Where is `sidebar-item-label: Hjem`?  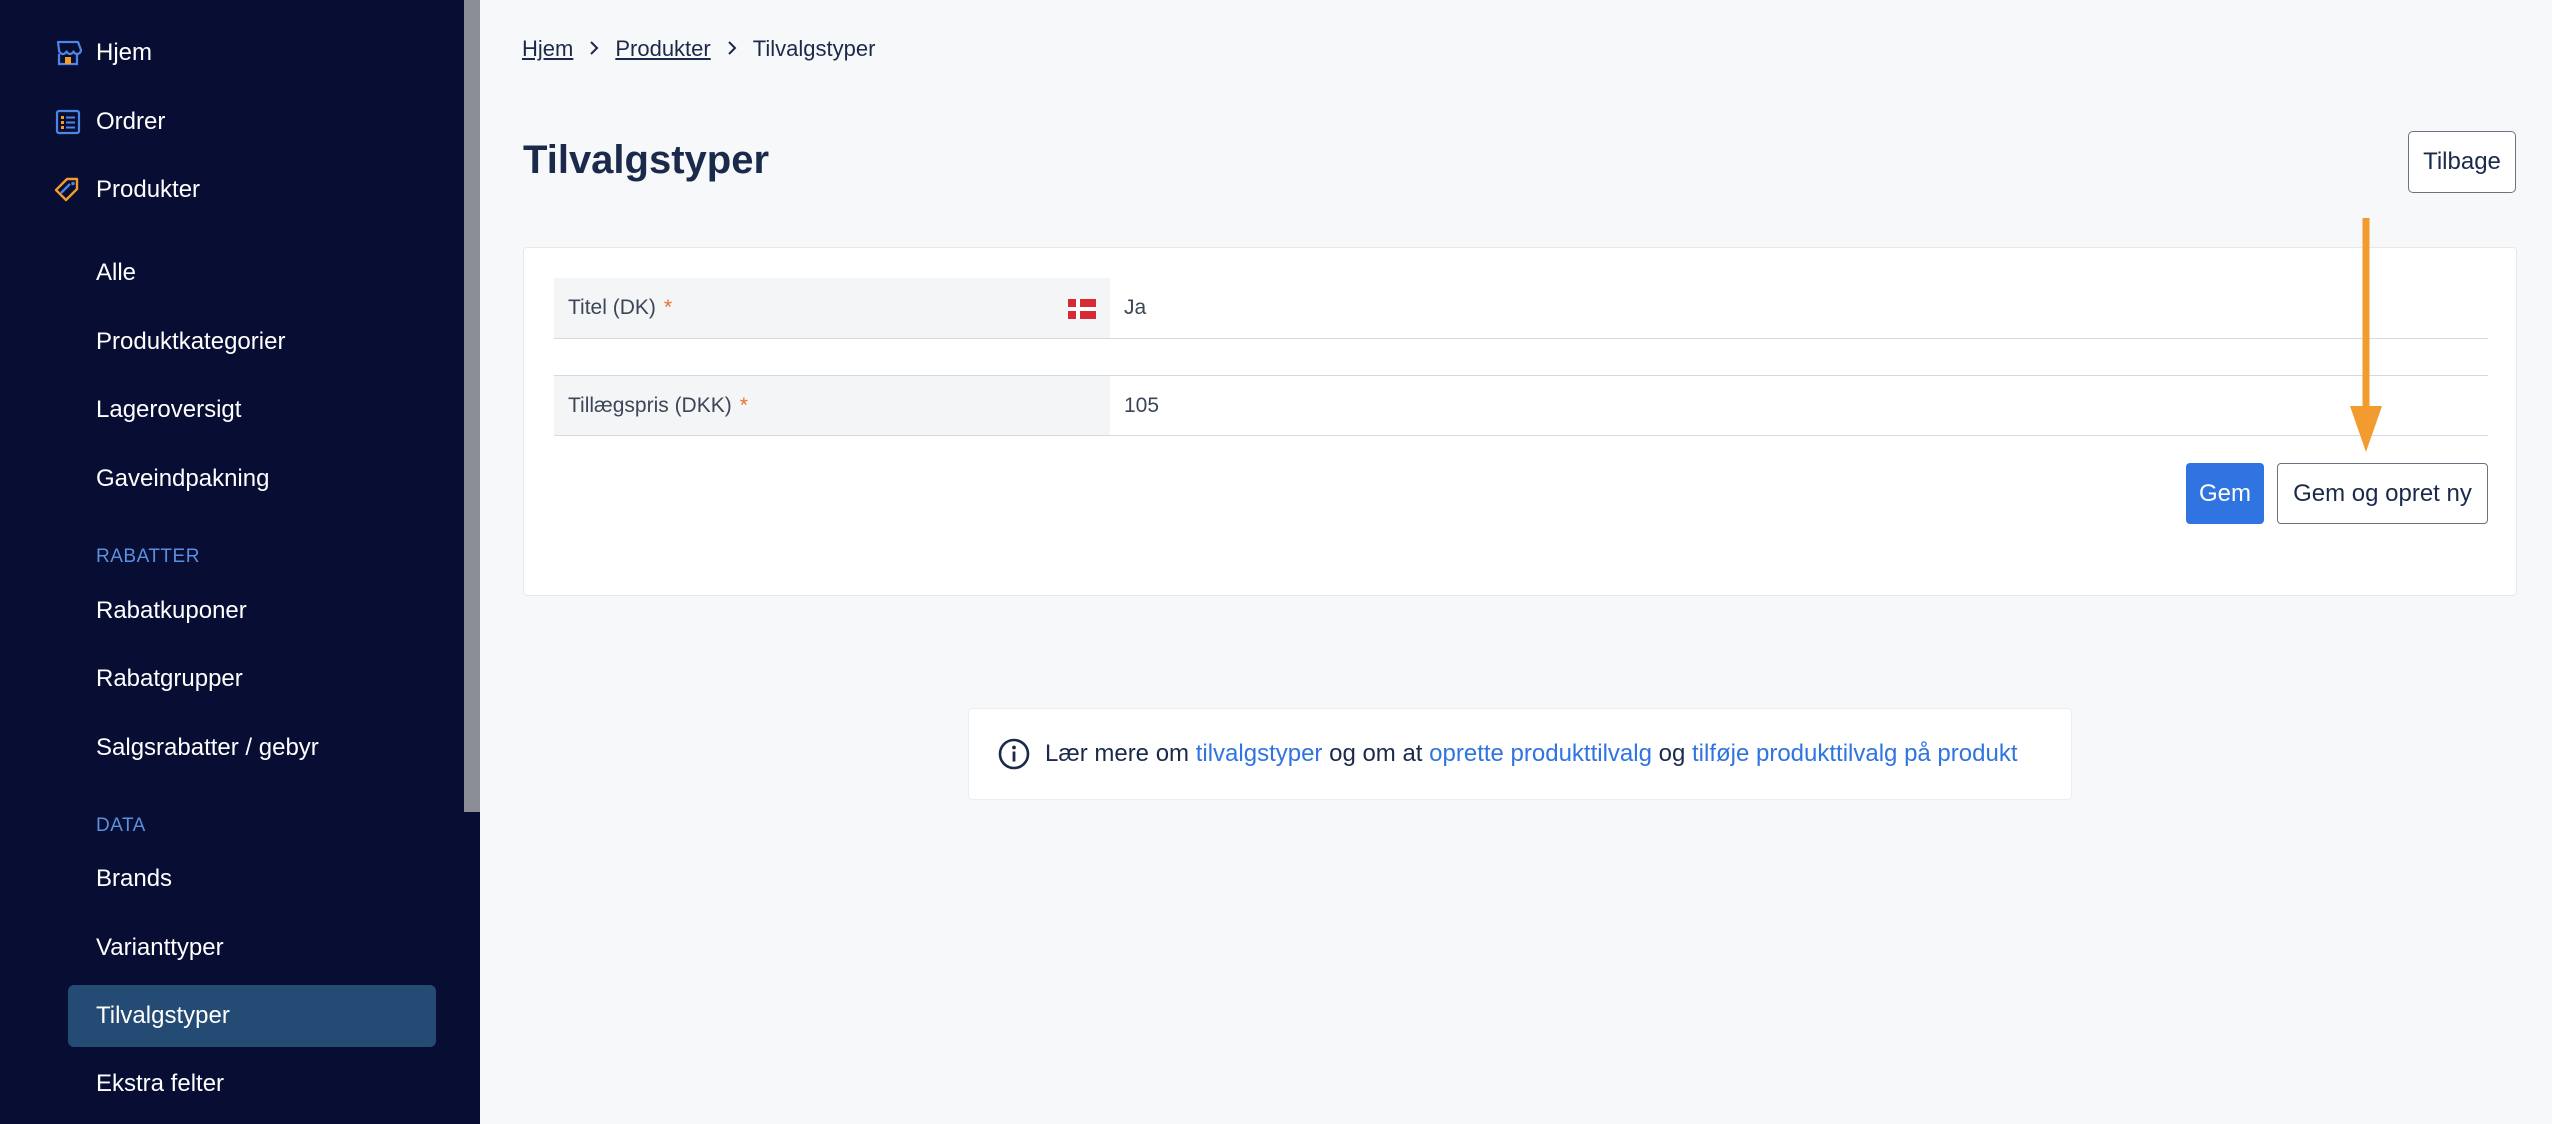 sidebar-item-label: Hjem is located at coordinates (124, 52).